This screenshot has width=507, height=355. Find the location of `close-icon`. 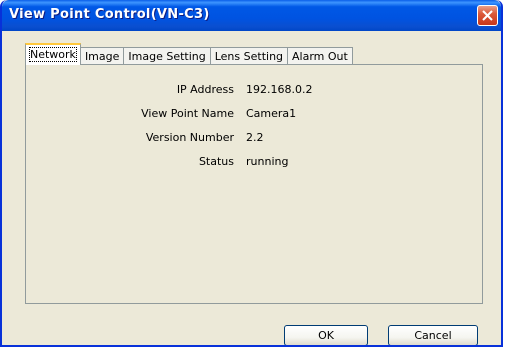

close-icon is located at coordinates (487, 15).